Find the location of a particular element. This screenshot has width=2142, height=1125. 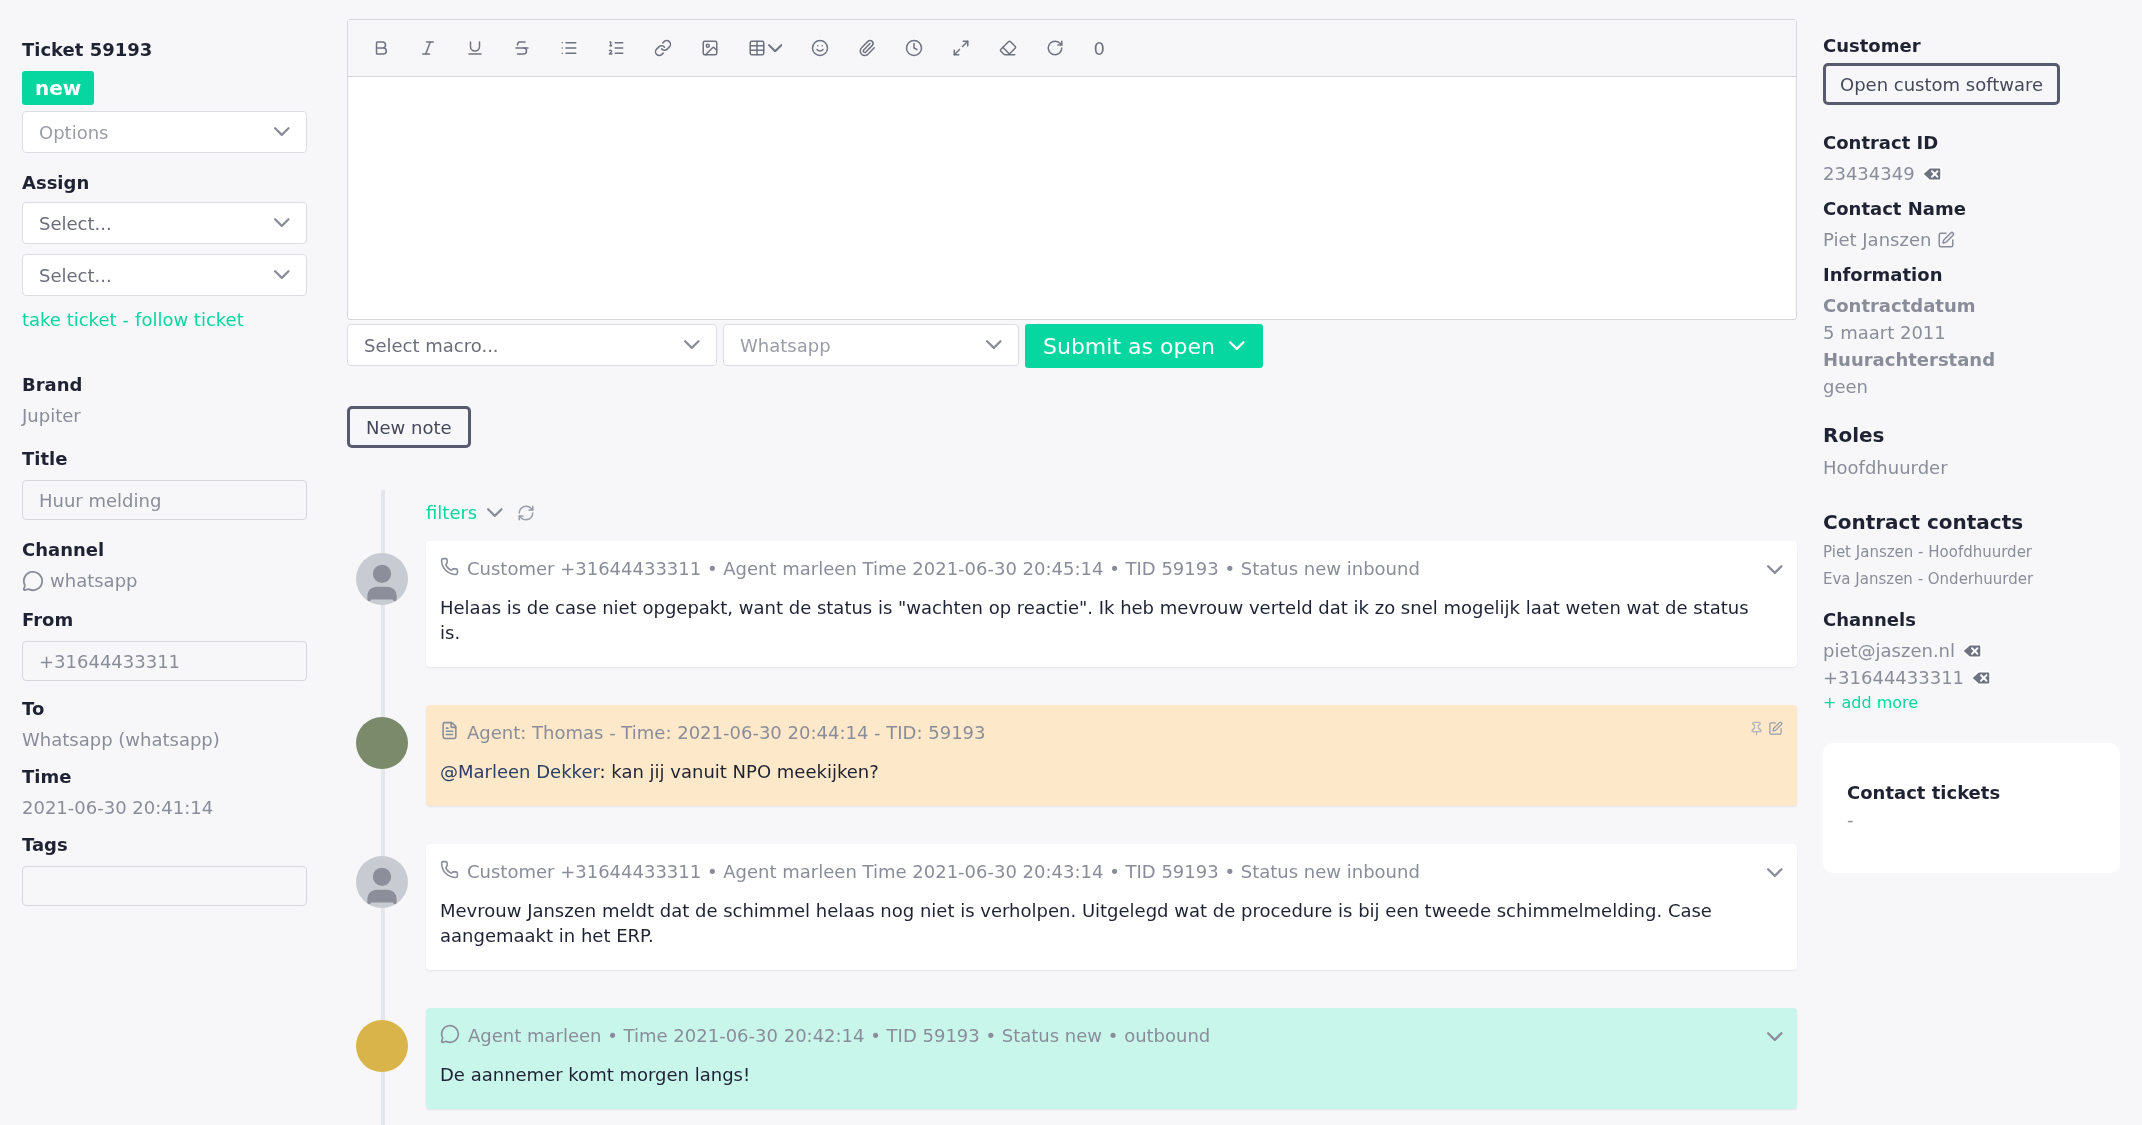

message-text: @Marleen Dekker: kan jij vanuit NPO meekijken? is located at coordinates (660, 772).